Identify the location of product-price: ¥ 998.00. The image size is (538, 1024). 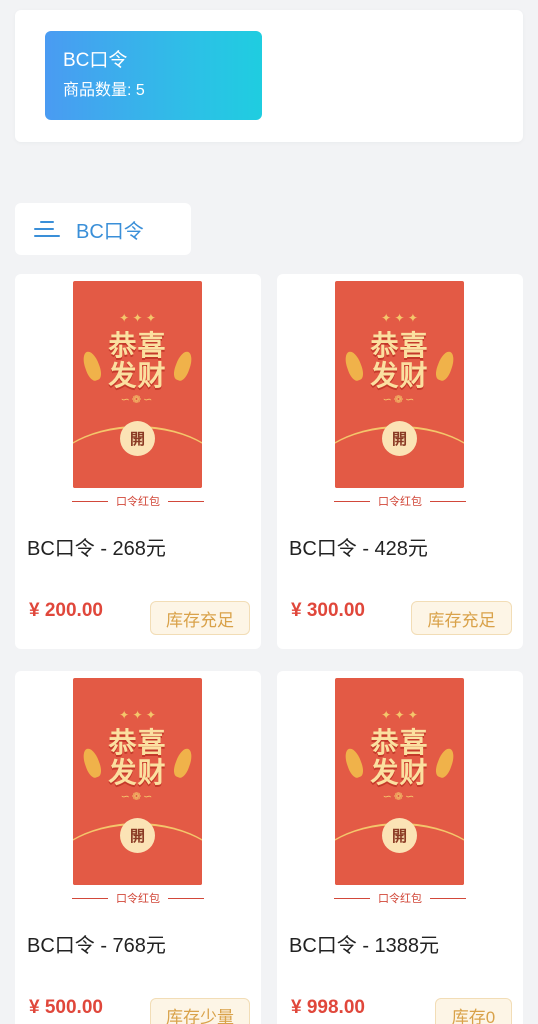
(328, 1007).